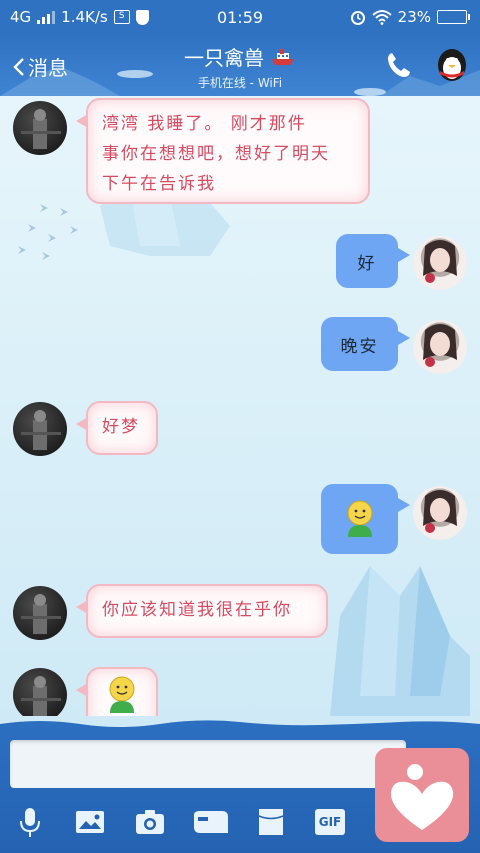  Describe the element at coordinates (414, 17) in the screenshot. I see `battery-percent: 23%` at that location.